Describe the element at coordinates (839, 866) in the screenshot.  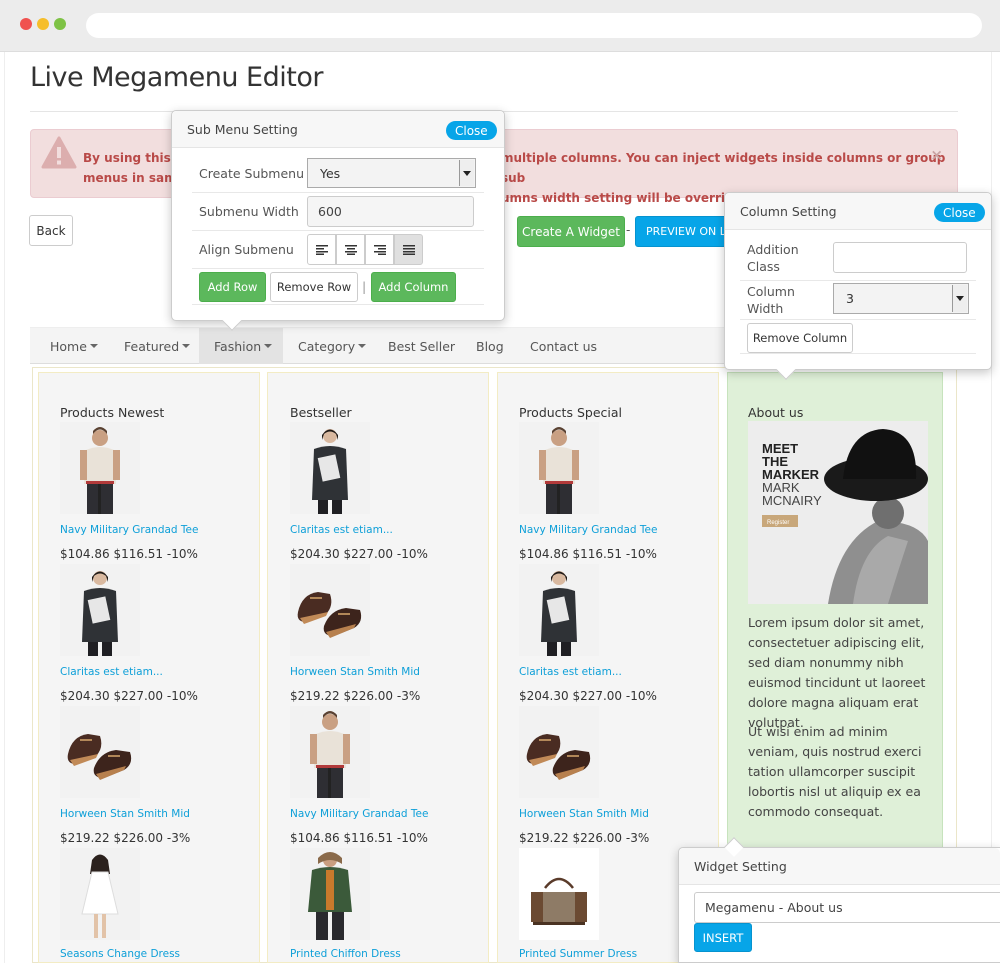
I see `popover-header: Widget Setting` at that location.